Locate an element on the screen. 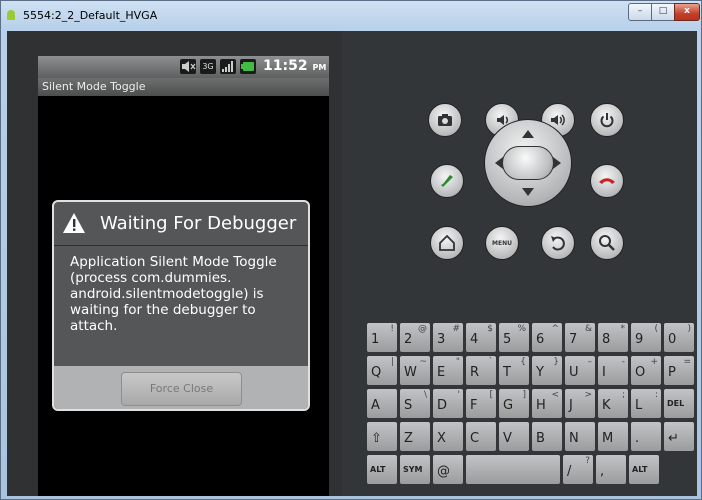 The image size is (702, 500). key-s: S \ is located at coordinates (415, 403).